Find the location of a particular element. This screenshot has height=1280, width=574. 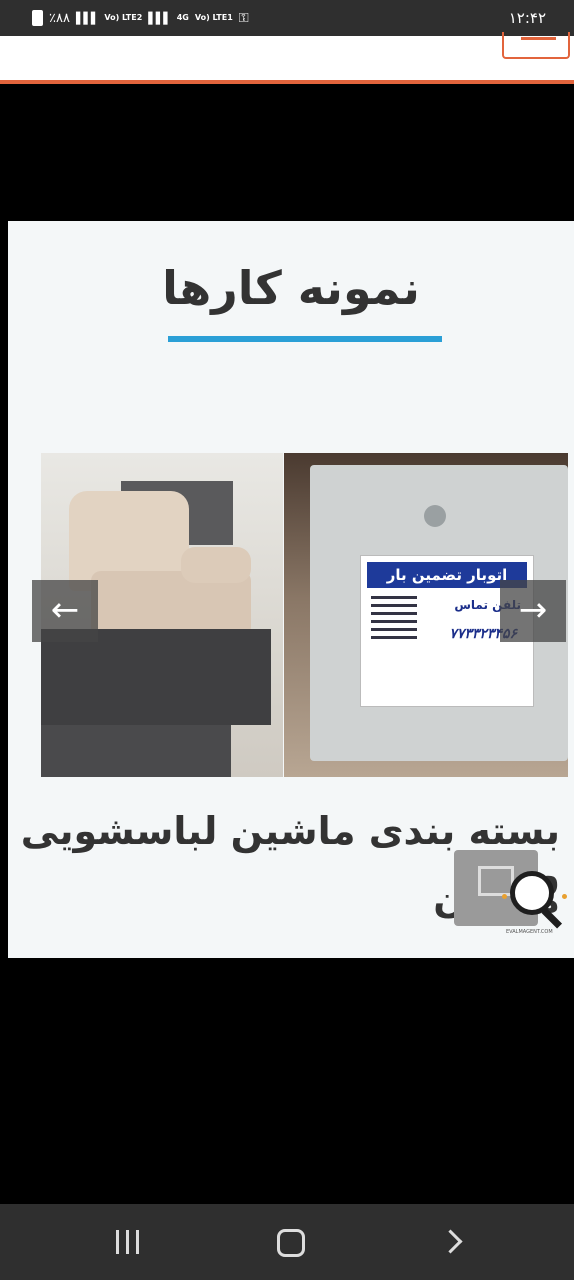

arrow-right-icon: → is located at coordinates (533, 610).